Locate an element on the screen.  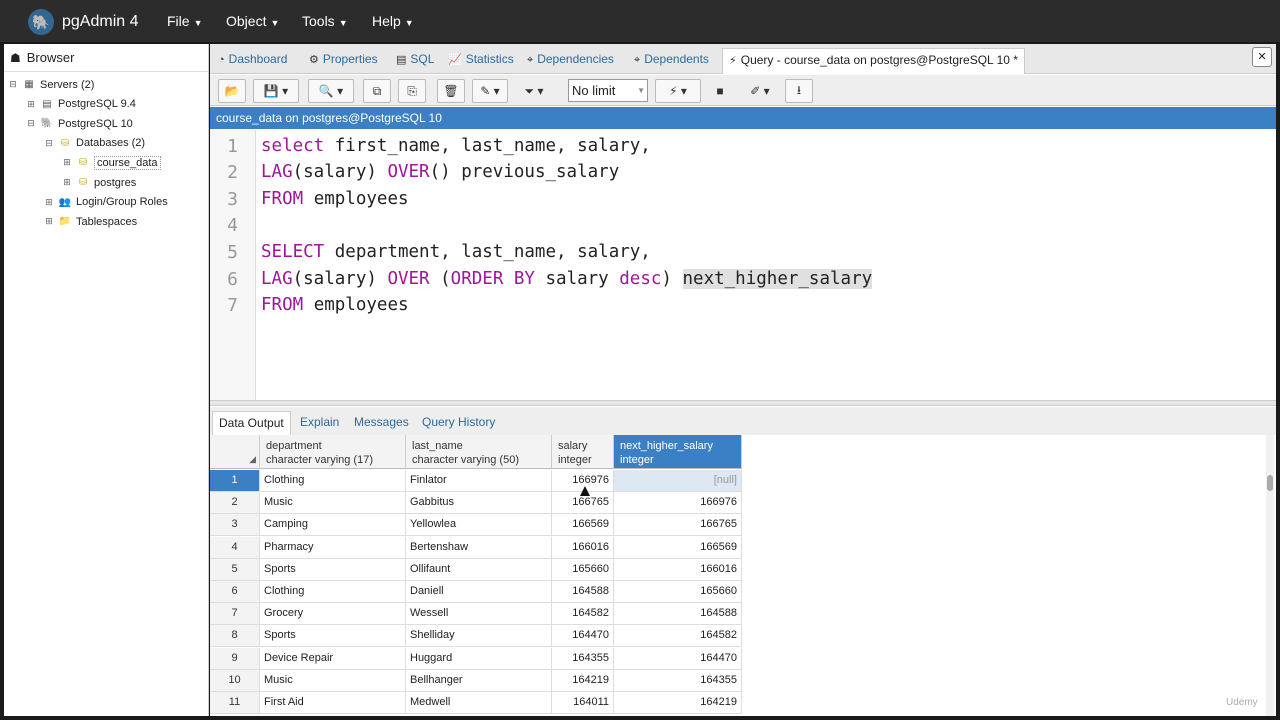
cell-salary: 164470 is located at coordinates (583, 636).